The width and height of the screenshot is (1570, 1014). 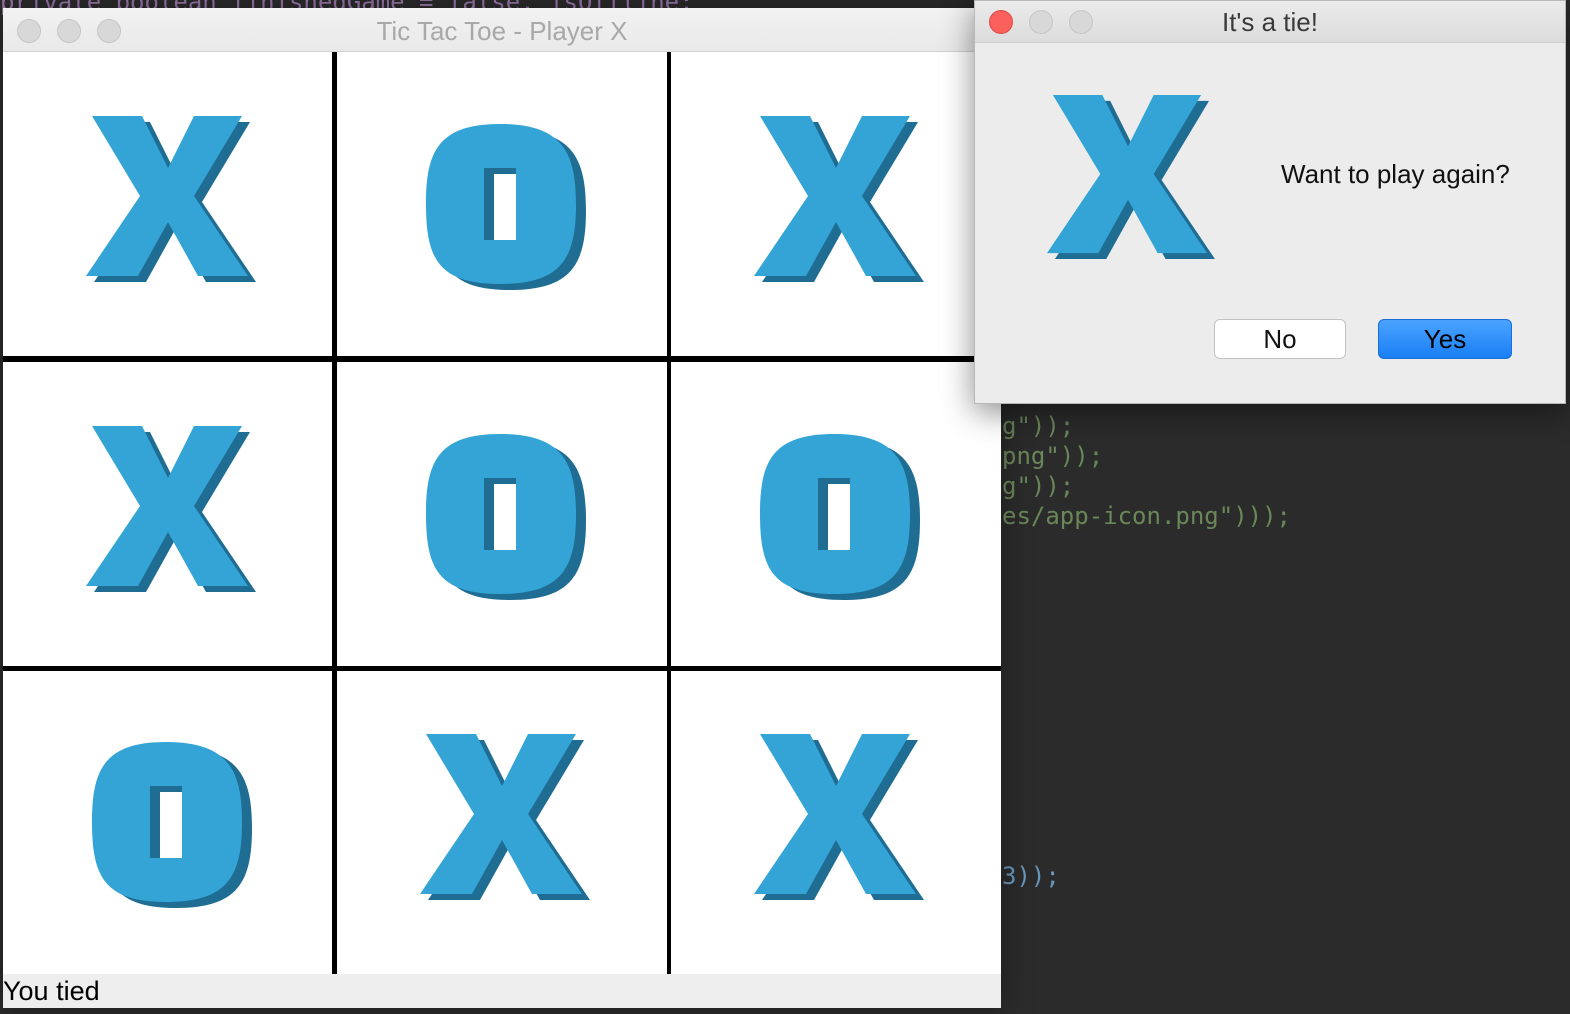 I want to click on dialog-title: It's a tie!, so click(x=1269, y=22).